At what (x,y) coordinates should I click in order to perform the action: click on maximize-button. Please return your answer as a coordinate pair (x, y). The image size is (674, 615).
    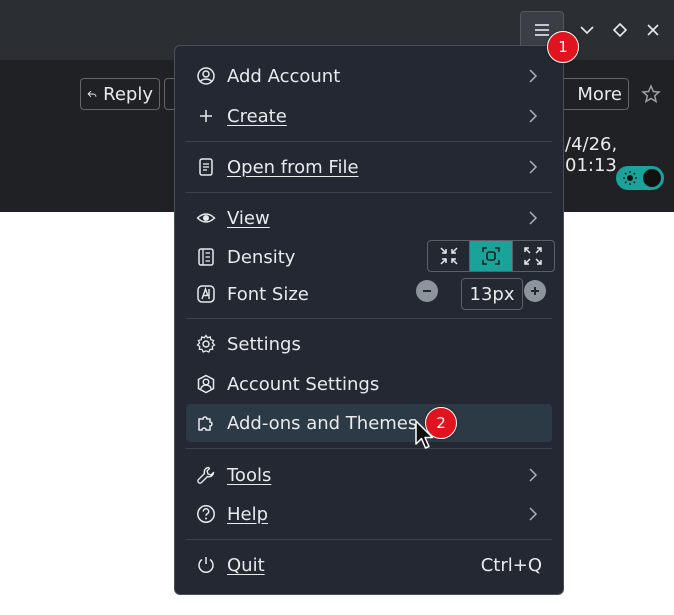
    Looking at the image, I should click on (620, 30).